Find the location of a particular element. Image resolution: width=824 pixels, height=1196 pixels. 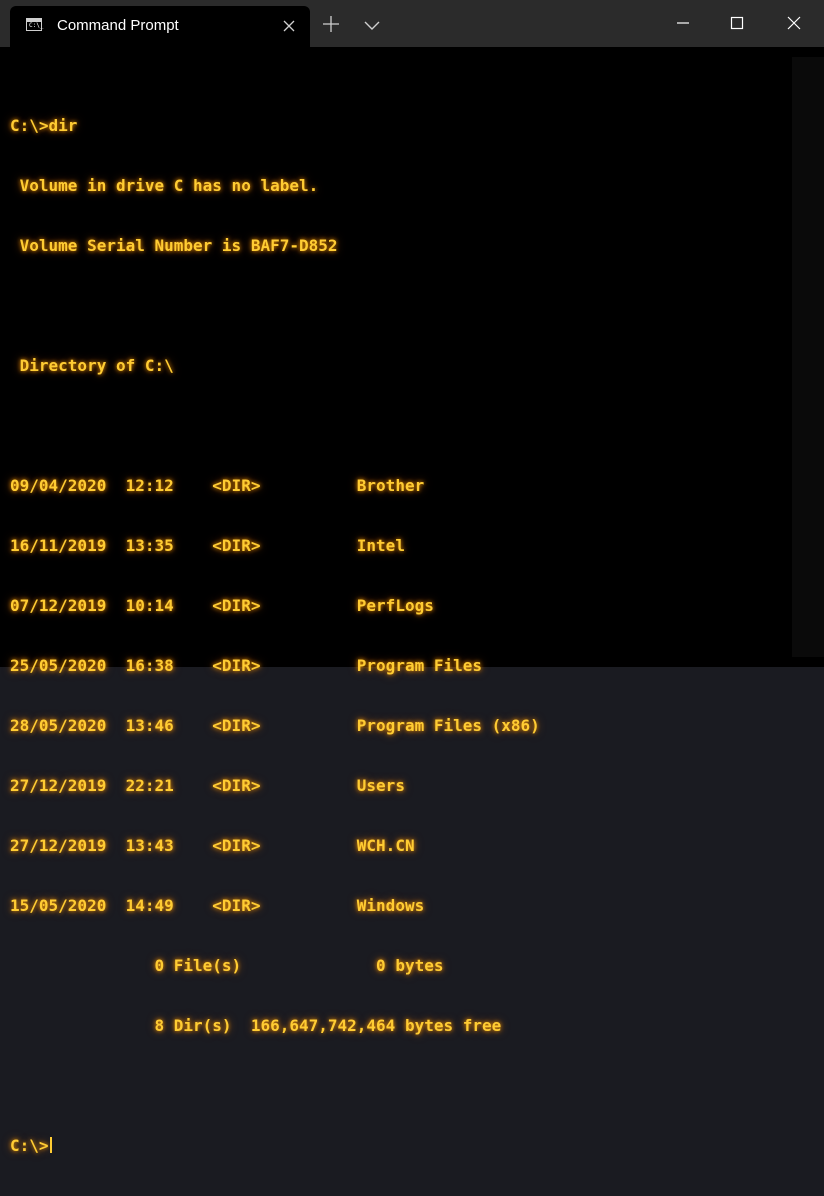

tab-title: Command Prompt is located at coordinates (118, 25).